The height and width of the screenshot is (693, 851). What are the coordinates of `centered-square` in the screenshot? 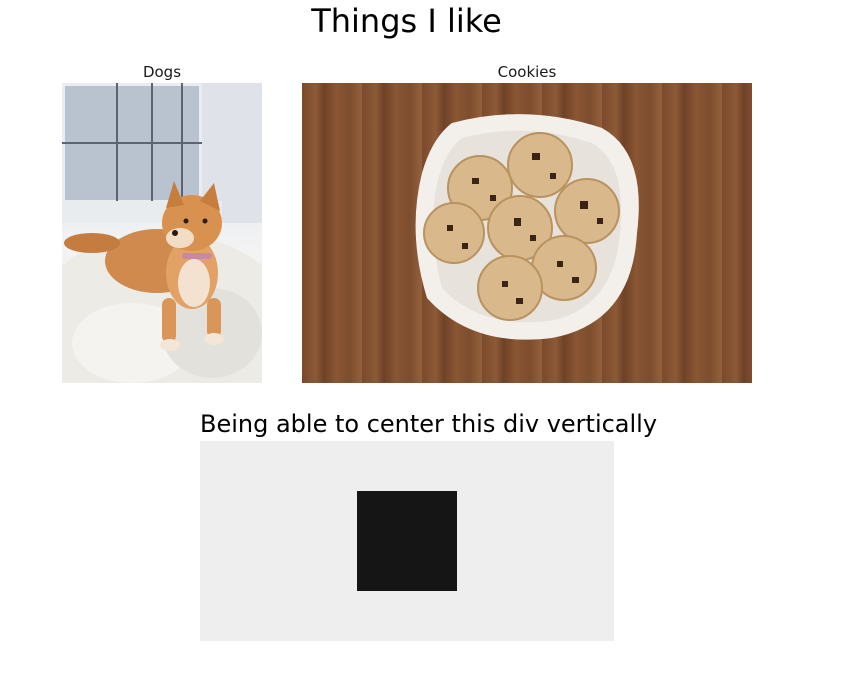 It's located at (407, 541).